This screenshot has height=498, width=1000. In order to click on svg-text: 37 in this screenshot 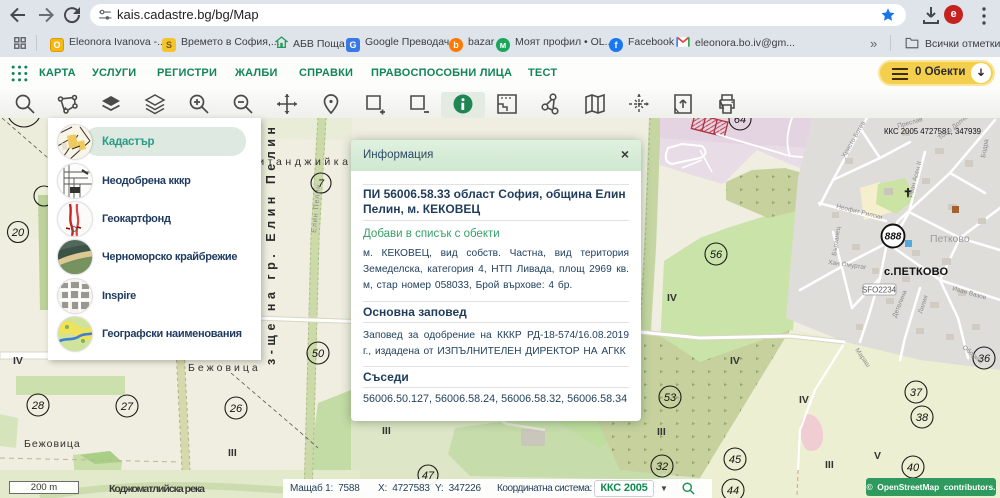, I will do `click(916, 393)`.